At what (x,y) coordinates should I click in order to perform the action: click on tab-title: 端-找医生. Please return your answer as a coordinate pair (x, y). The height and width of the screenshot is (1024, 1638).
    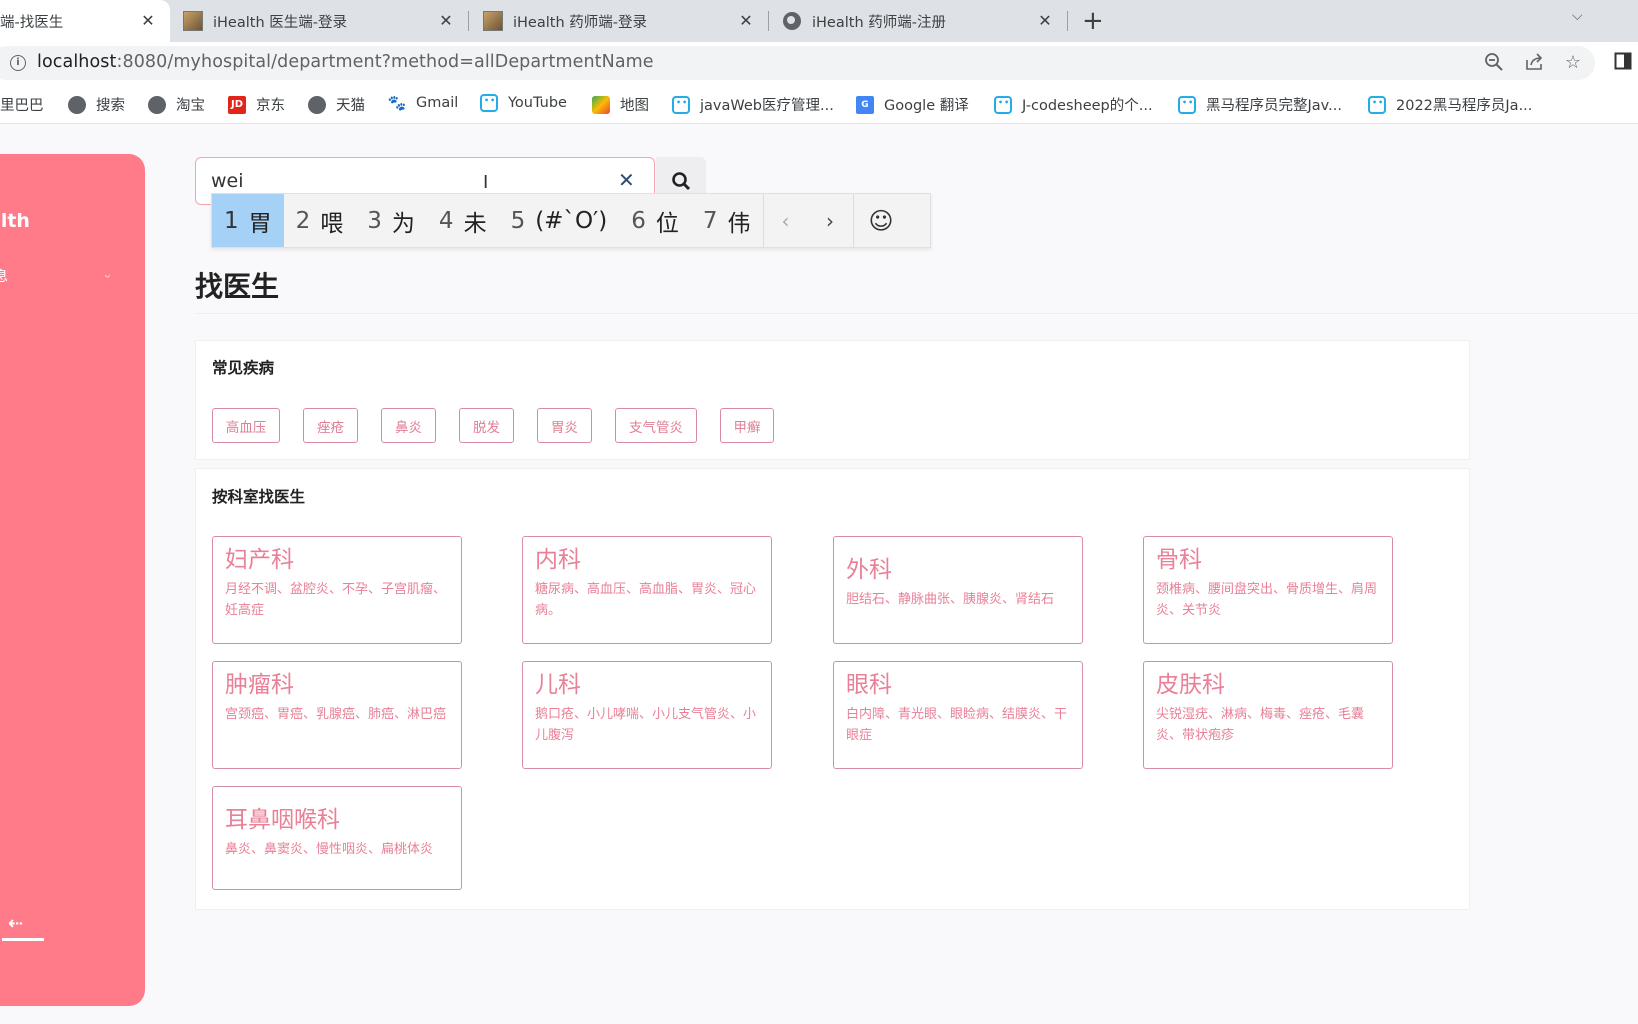
    Looking at the image, I should click on (32, 22).